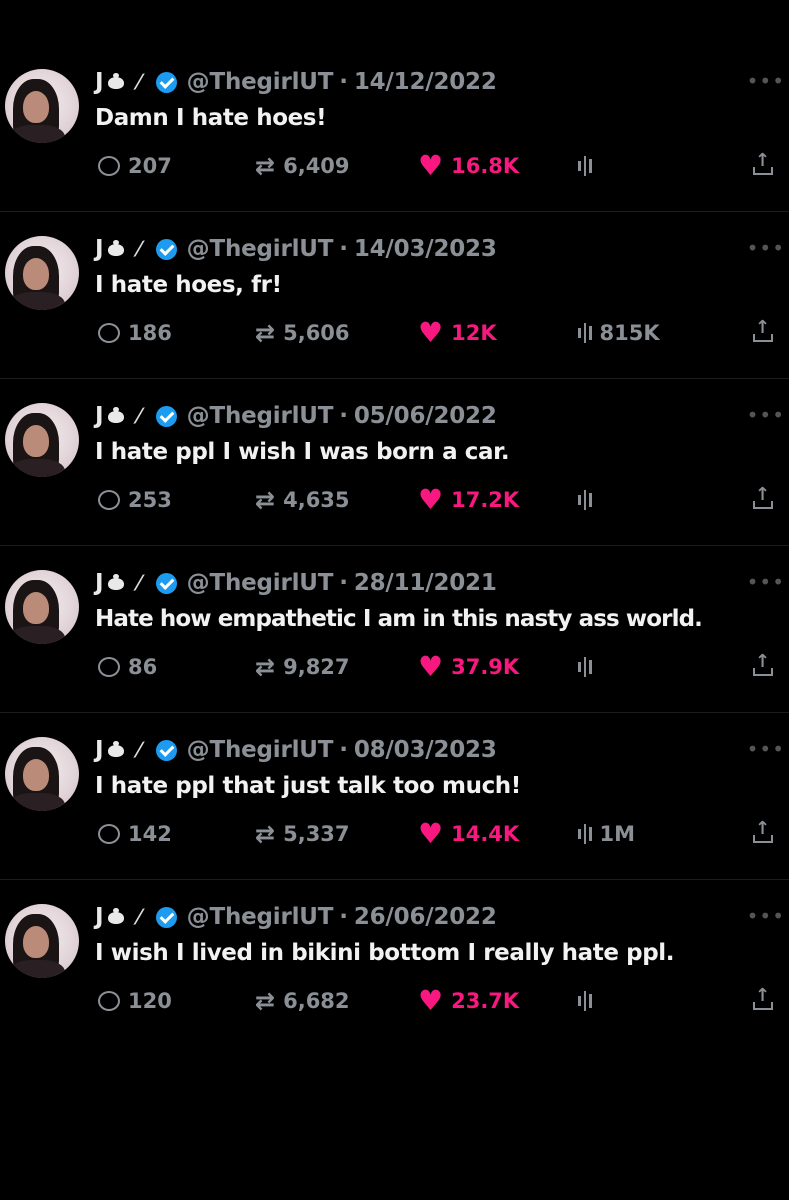 Image resolution: width=789 pixels, height=1200 pixels. What do you see at coordinates (425, 249) in the screenshot?
I see `tweet-date: 14/03/2023` at bounding box center [425, 249].